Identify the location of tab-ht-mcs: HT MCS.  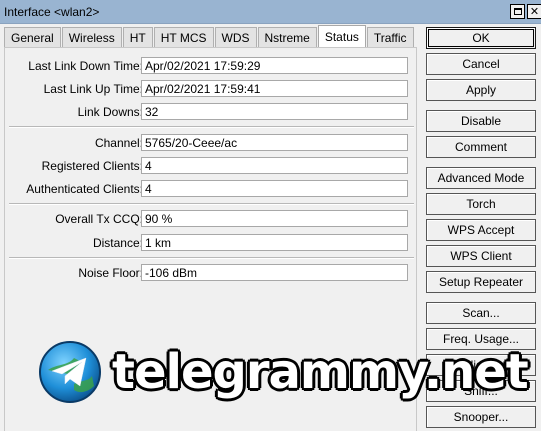
(183, 37).